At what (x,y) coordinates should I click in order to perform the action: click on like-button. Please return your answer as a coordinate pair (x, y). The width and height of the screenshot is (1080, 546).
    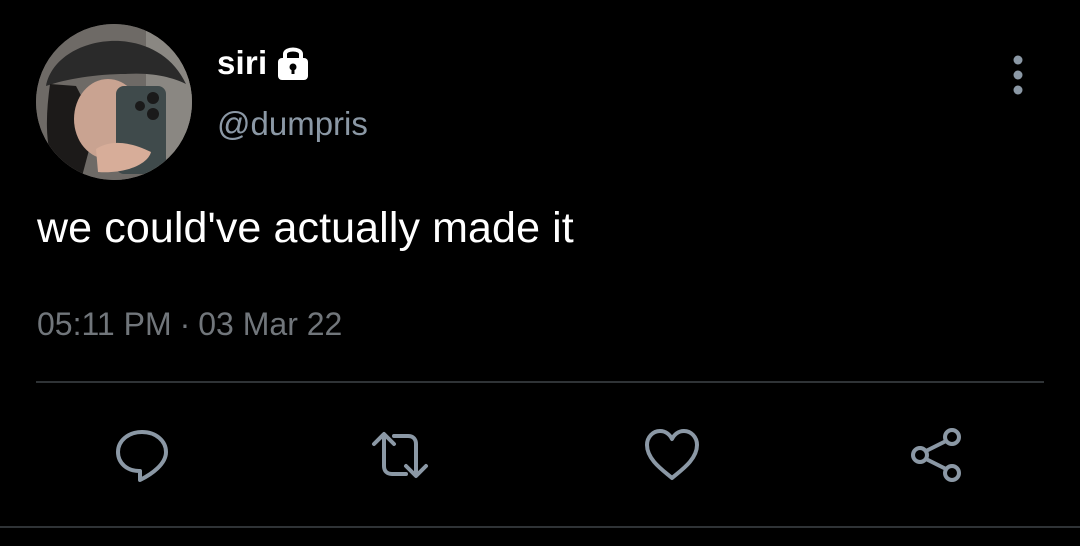
    Looking at the image, I should click on (672, 455).